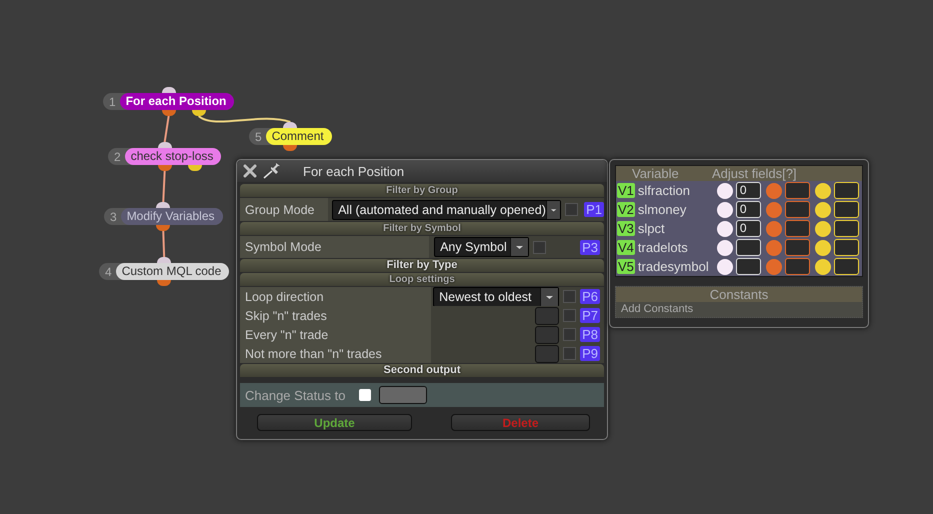 This screenshot has height=514, width=933. What do you see at coordinates (590, 247) in the screenshot?
I see `parameter-badge: P3` at bounding box center [590, 247].